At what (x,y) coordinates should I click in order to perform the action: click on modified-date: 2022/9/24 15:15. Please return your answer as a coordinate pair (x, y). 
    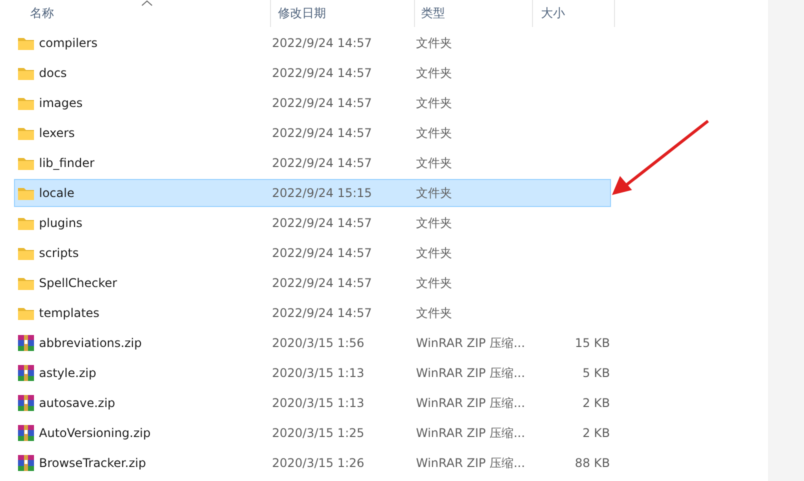
    Looking at the image, I should click on (322, 193).